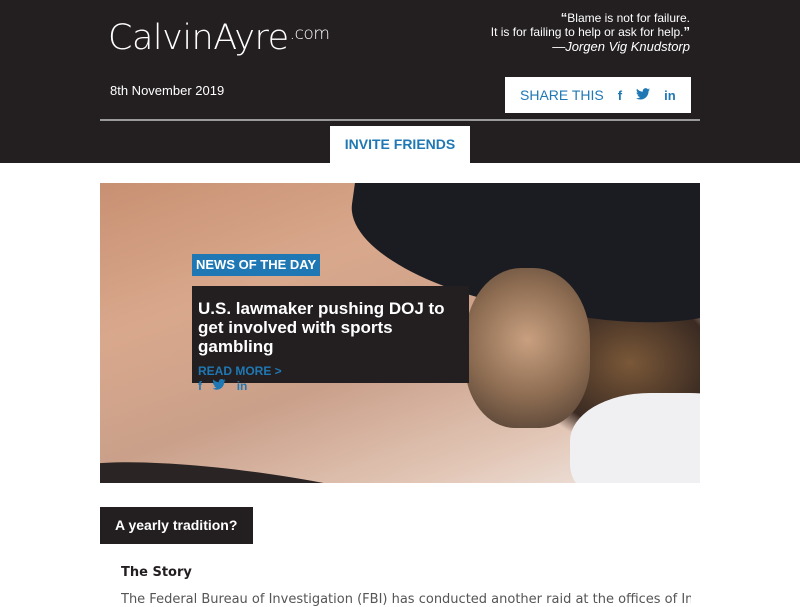 This screenshot has height=607, width=800. I want to click on section-title: A yearly tradition?, so click(176, 525).